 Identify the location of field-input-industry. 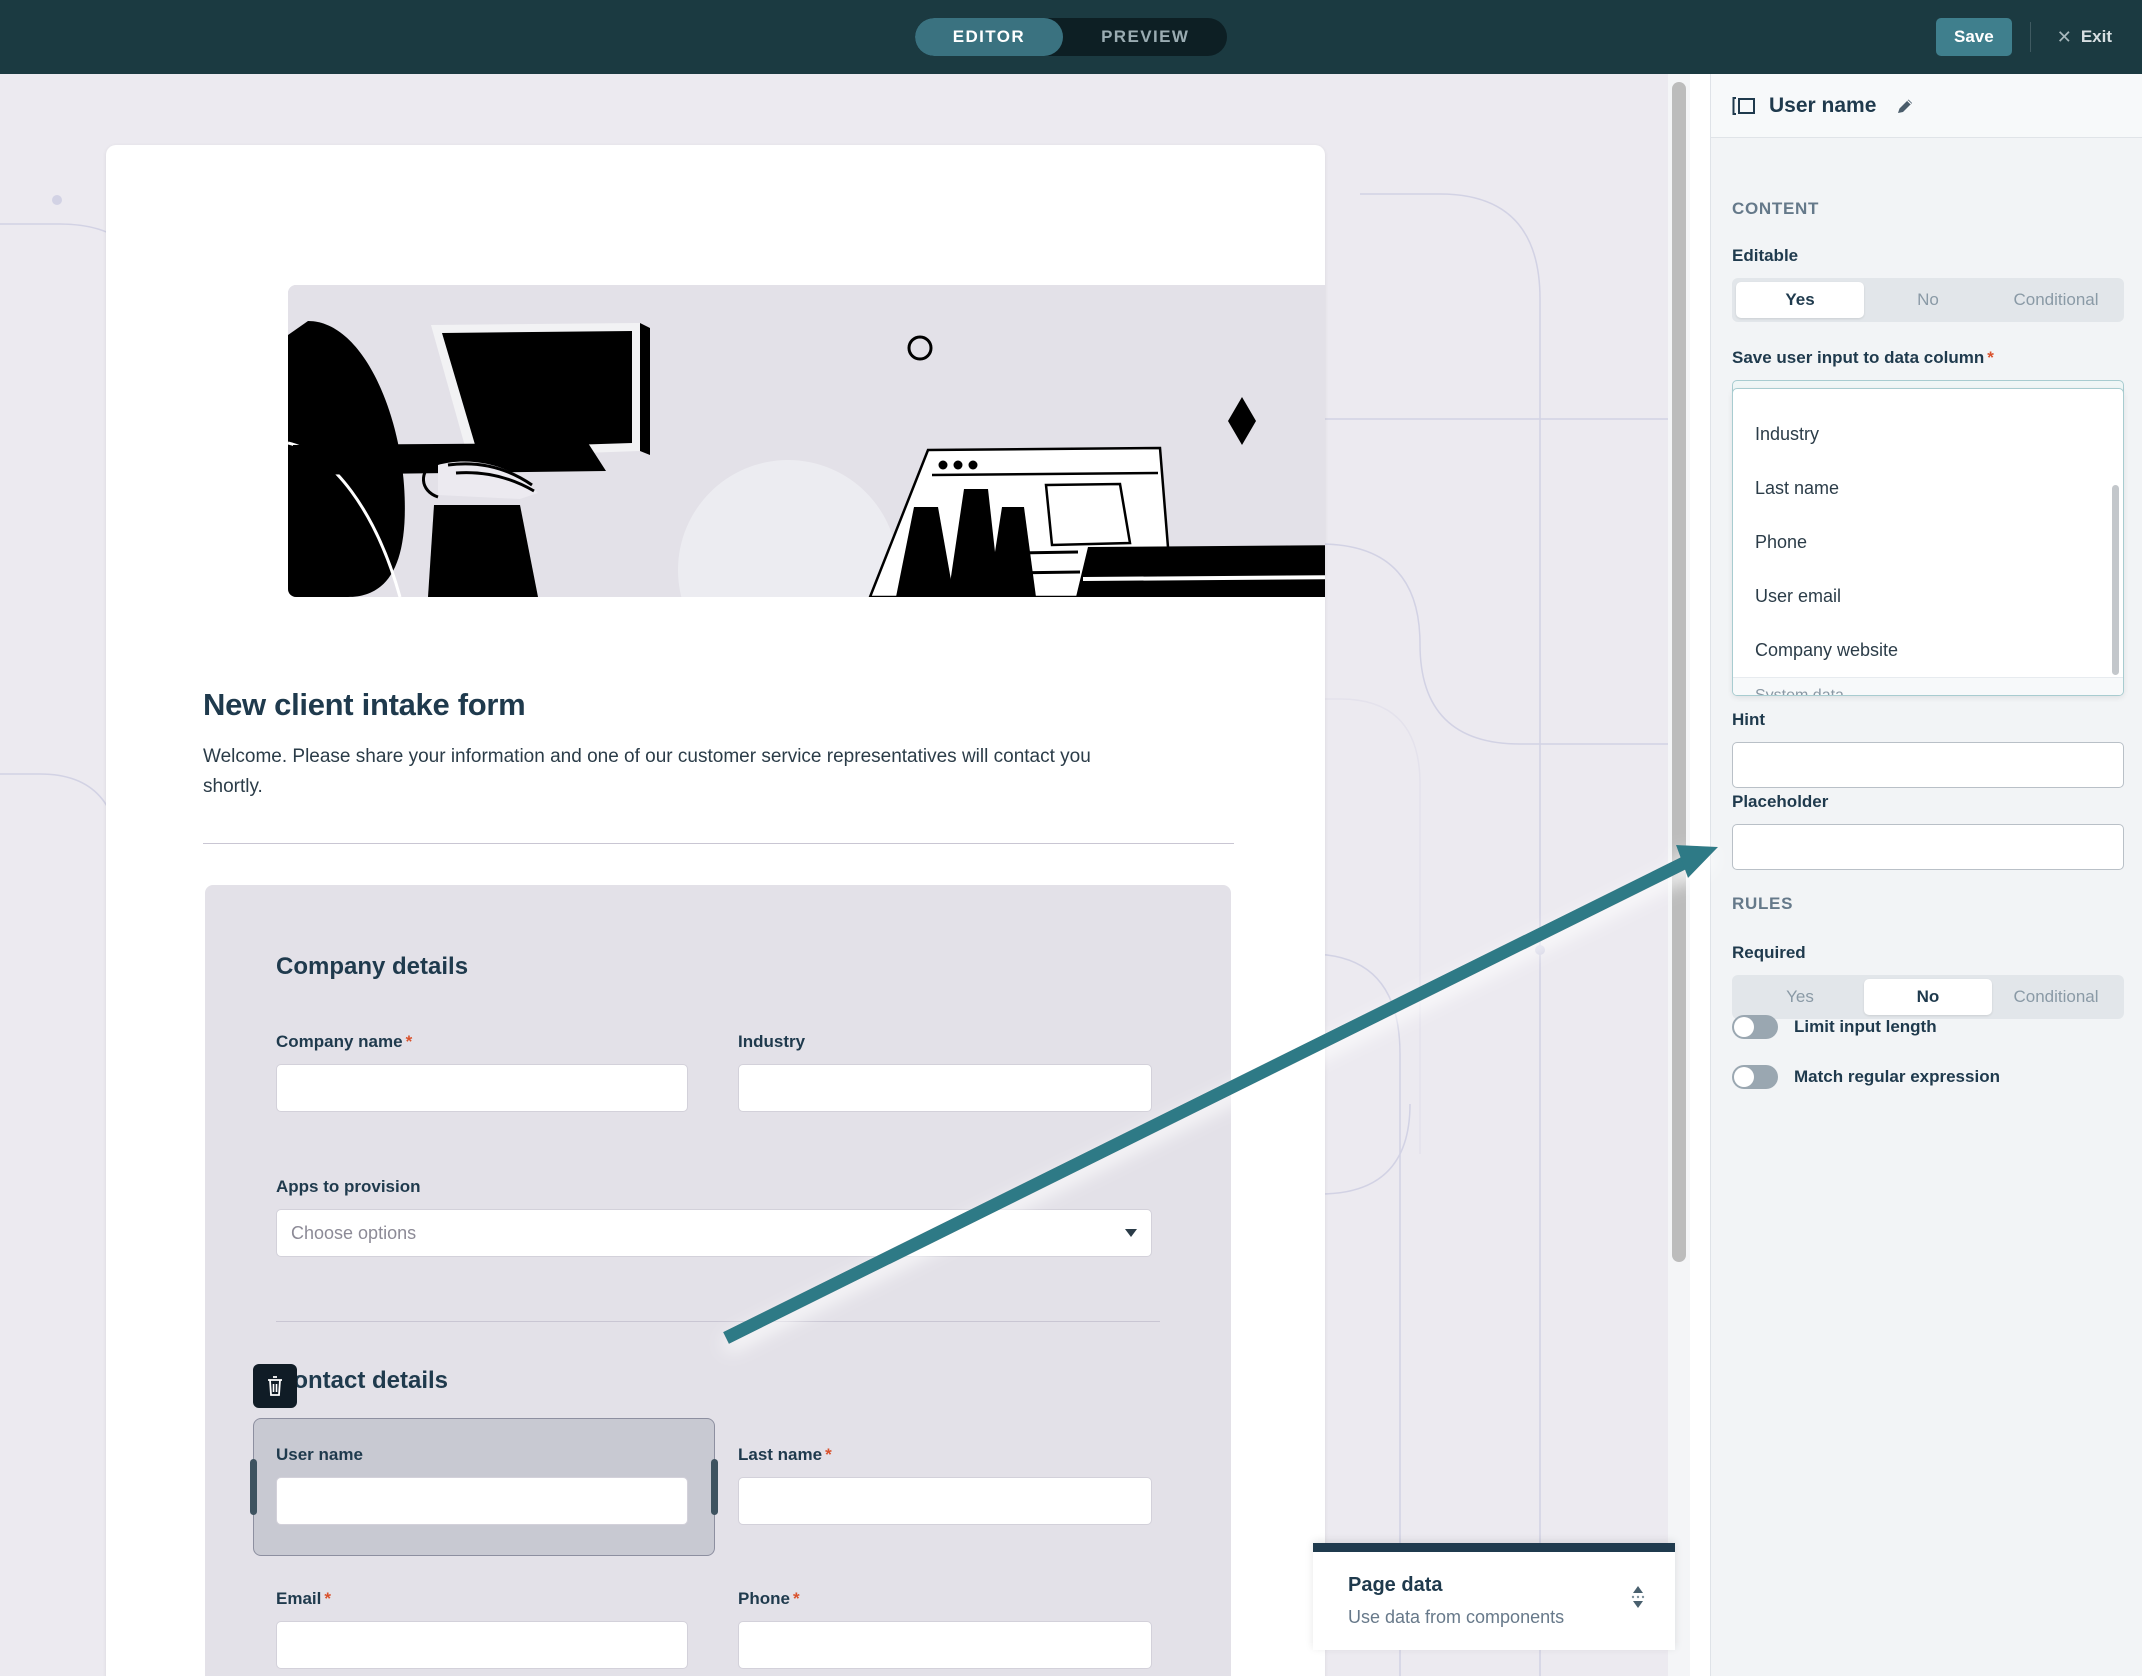
(945, 1088).